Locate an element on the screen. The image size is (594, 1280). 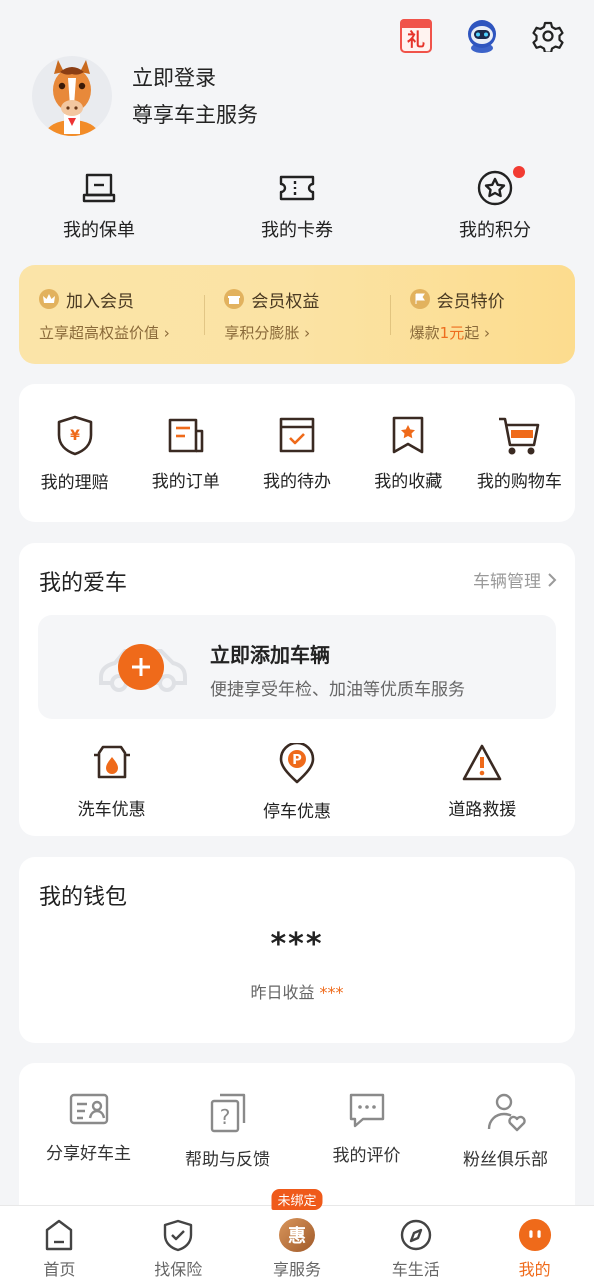
robot-assistant-icon is located at coordinates (482, 36).